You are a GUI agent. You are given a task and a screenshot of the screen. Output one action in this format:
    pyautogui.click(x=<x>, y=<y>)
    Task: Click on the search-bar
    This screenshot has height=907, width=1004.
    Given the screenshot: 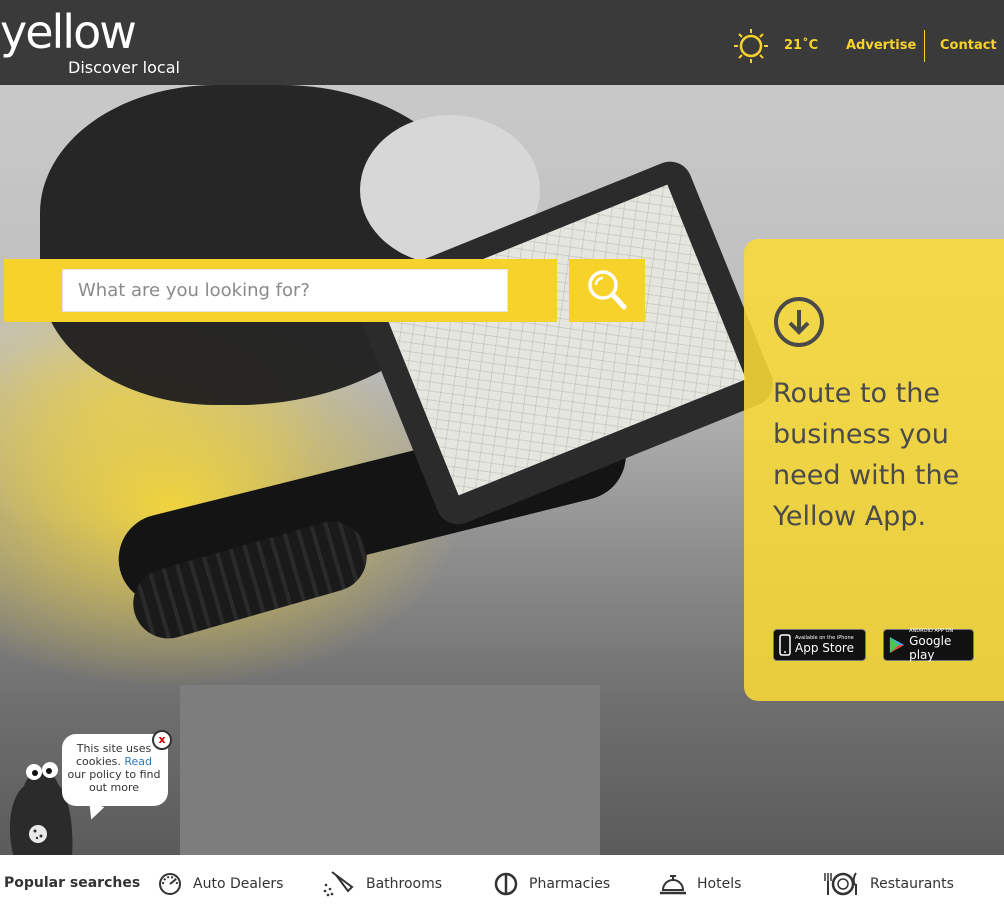 What is the action you would take?
    pyautogui.click(x=280, y=290)
    